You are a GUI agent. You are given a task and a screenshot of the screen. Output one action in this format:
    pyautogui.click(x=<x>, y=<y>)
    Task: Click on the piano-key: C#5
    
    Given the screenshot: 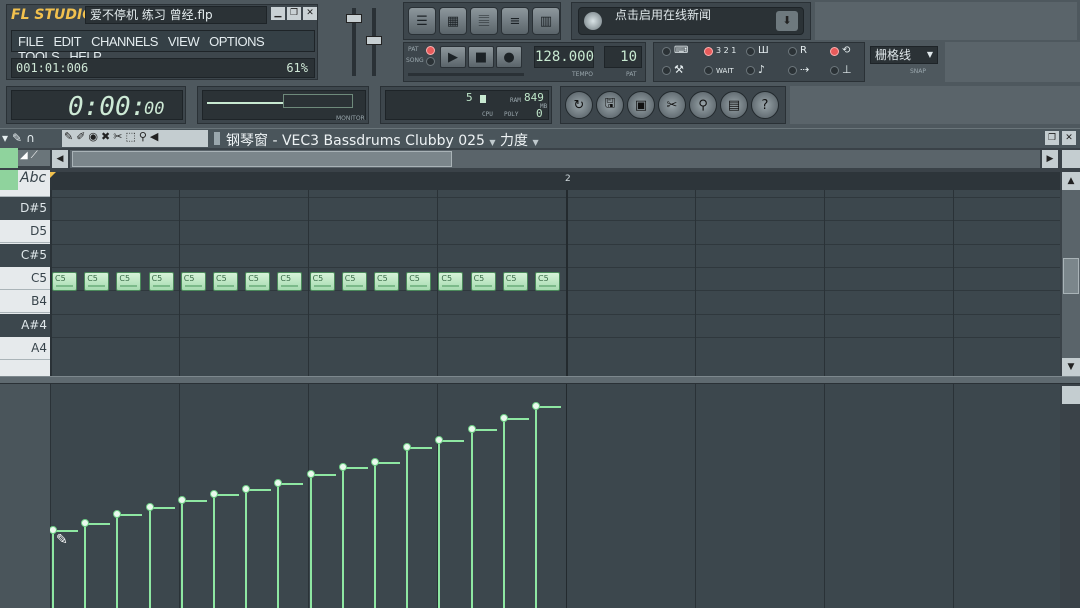 What is the action you would take?
    pyautogui.click(x=25, y=255)
    